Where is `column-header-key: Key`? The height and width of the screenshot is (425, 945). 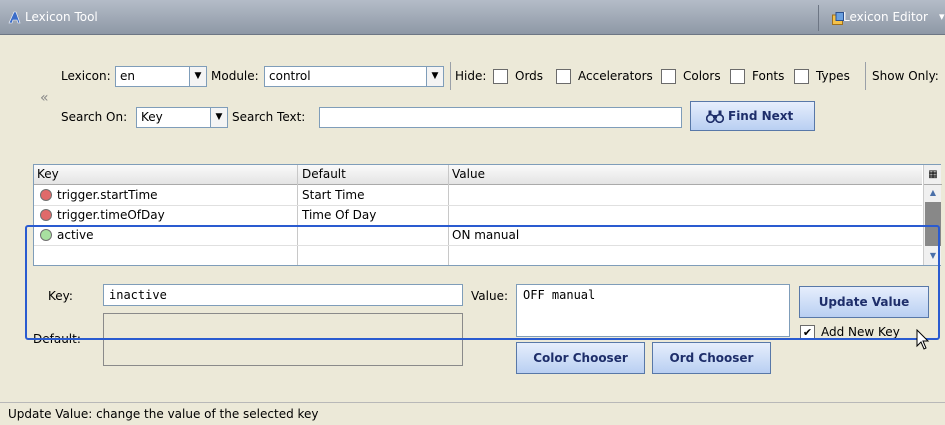 column-header-key: Key is located at coordinates (48, 174).